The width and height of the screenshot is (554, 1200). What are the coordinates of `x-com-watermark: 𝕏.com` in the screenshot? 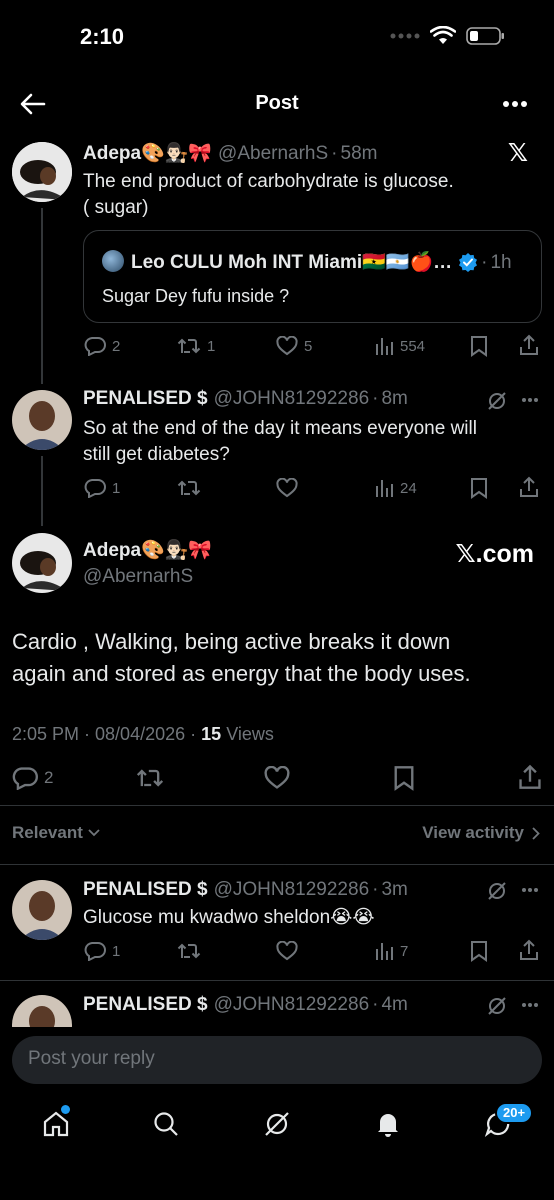 It's located at (495, 554).